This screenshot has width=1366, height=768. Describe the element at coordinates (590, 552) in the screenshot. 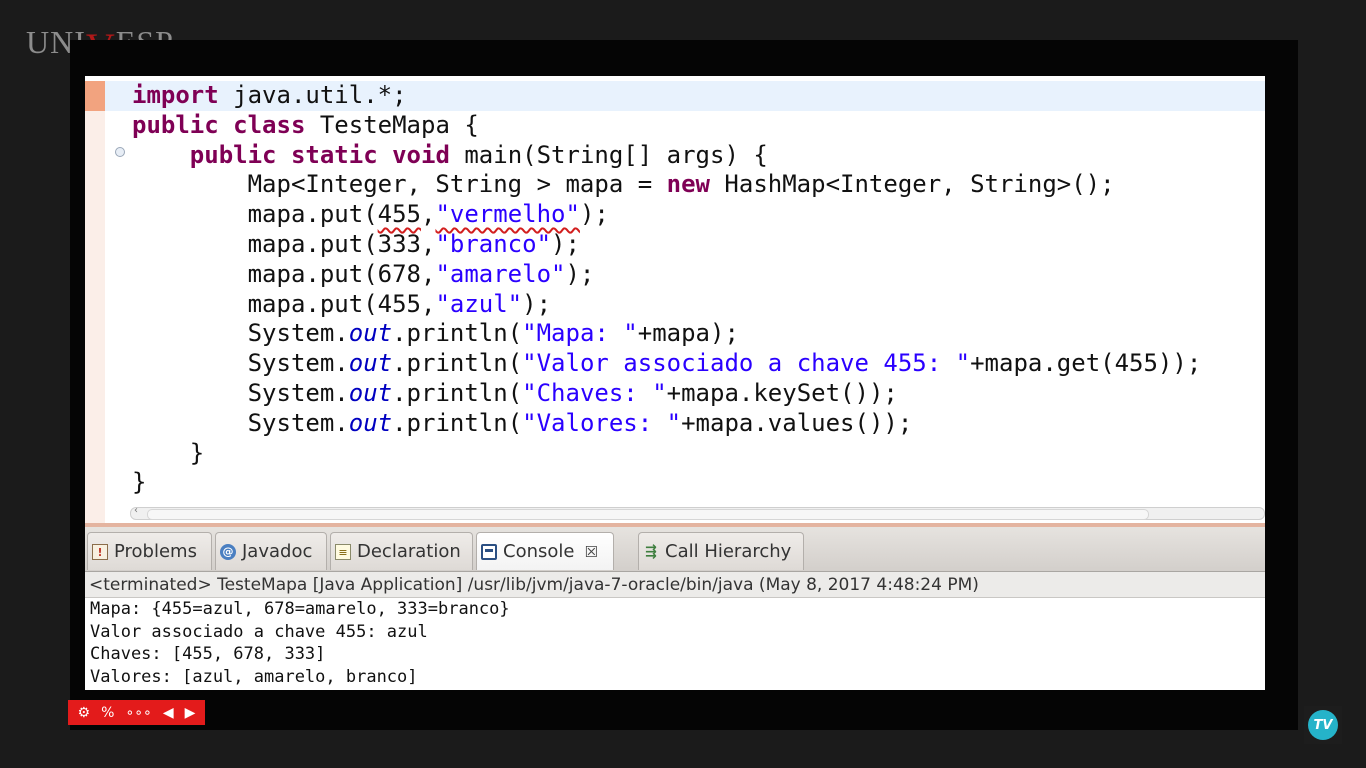

I see `close-icon: ☒` at that location.